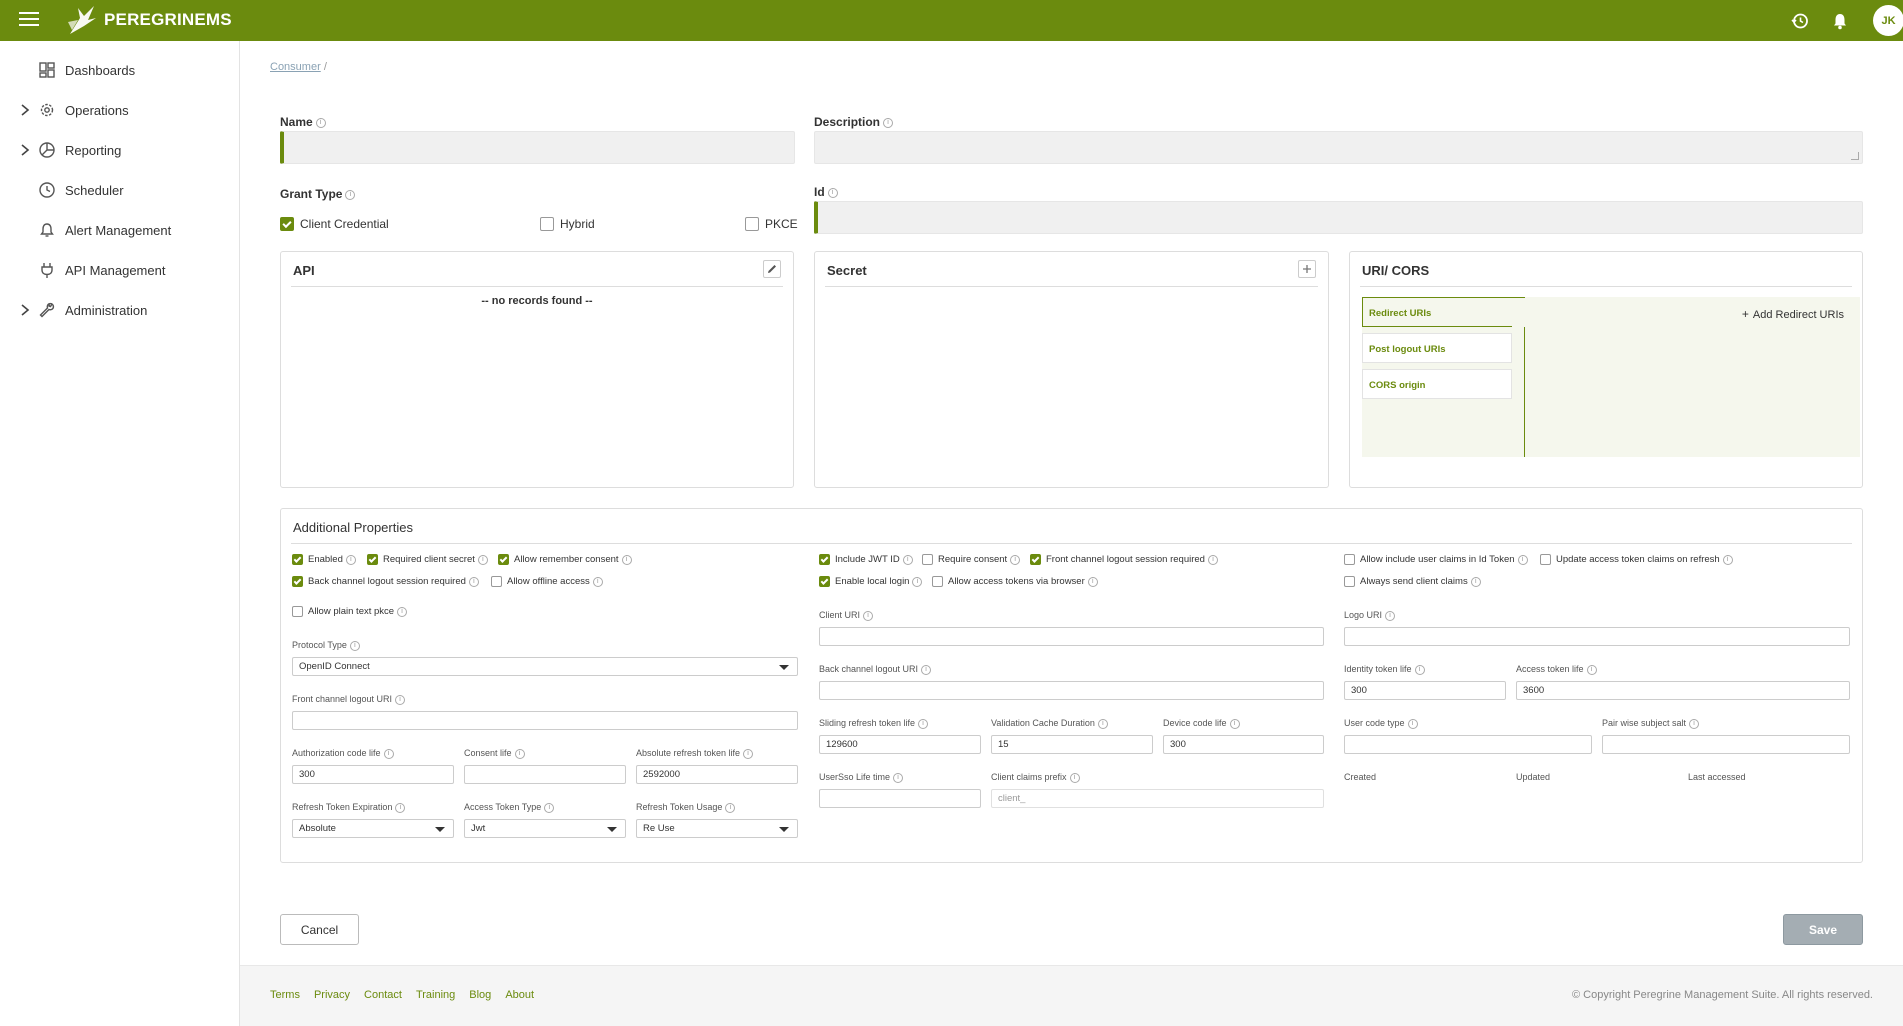  I want to click on hamburger-menu-icon, so click(29, 20).